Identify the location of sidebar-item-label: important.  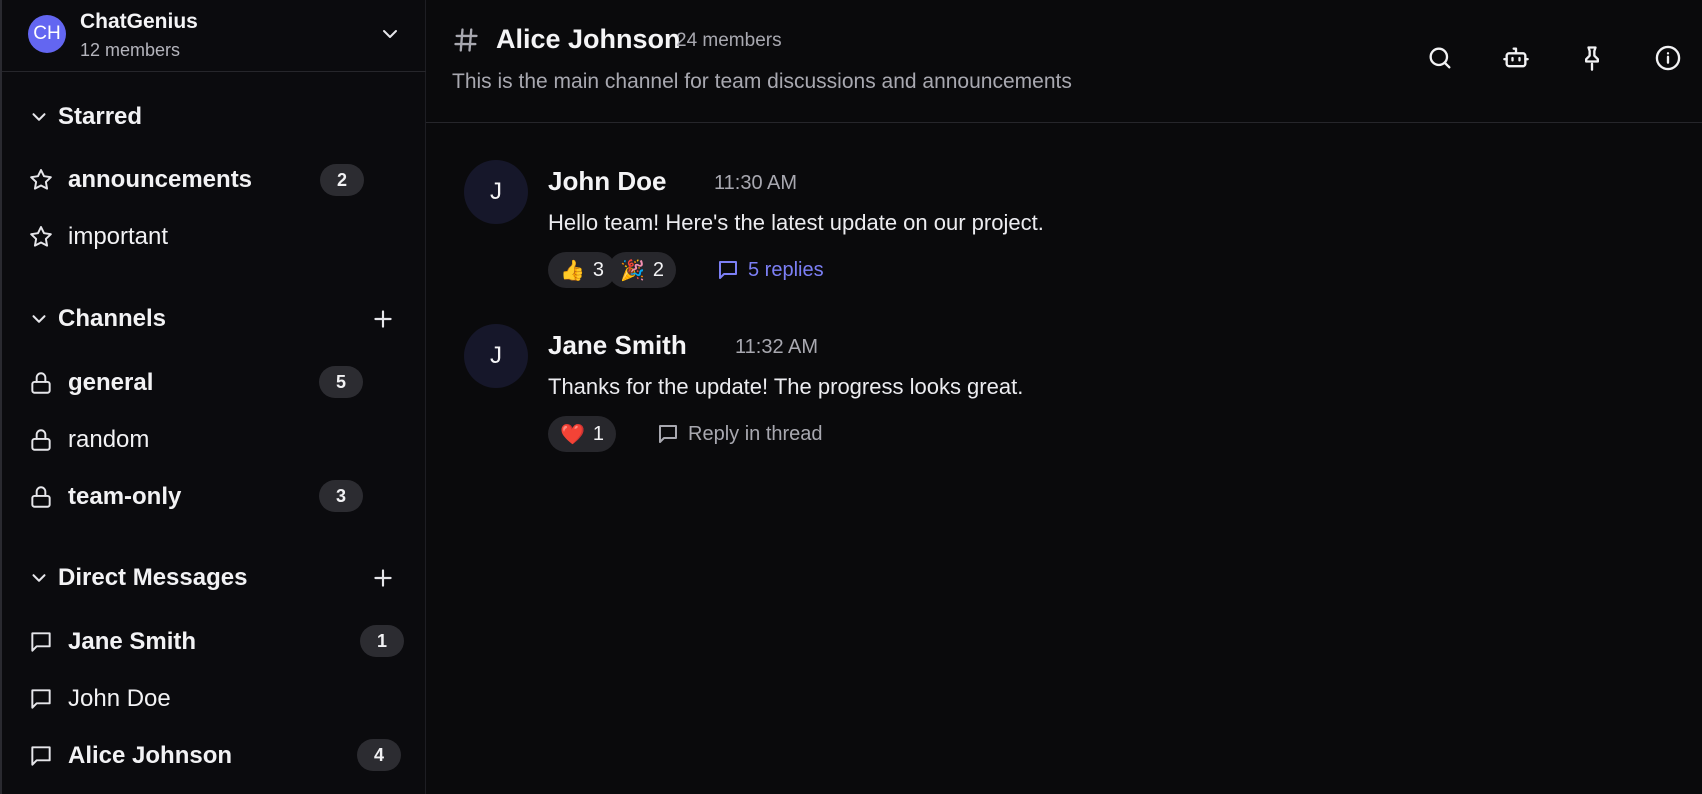
(118, 236).